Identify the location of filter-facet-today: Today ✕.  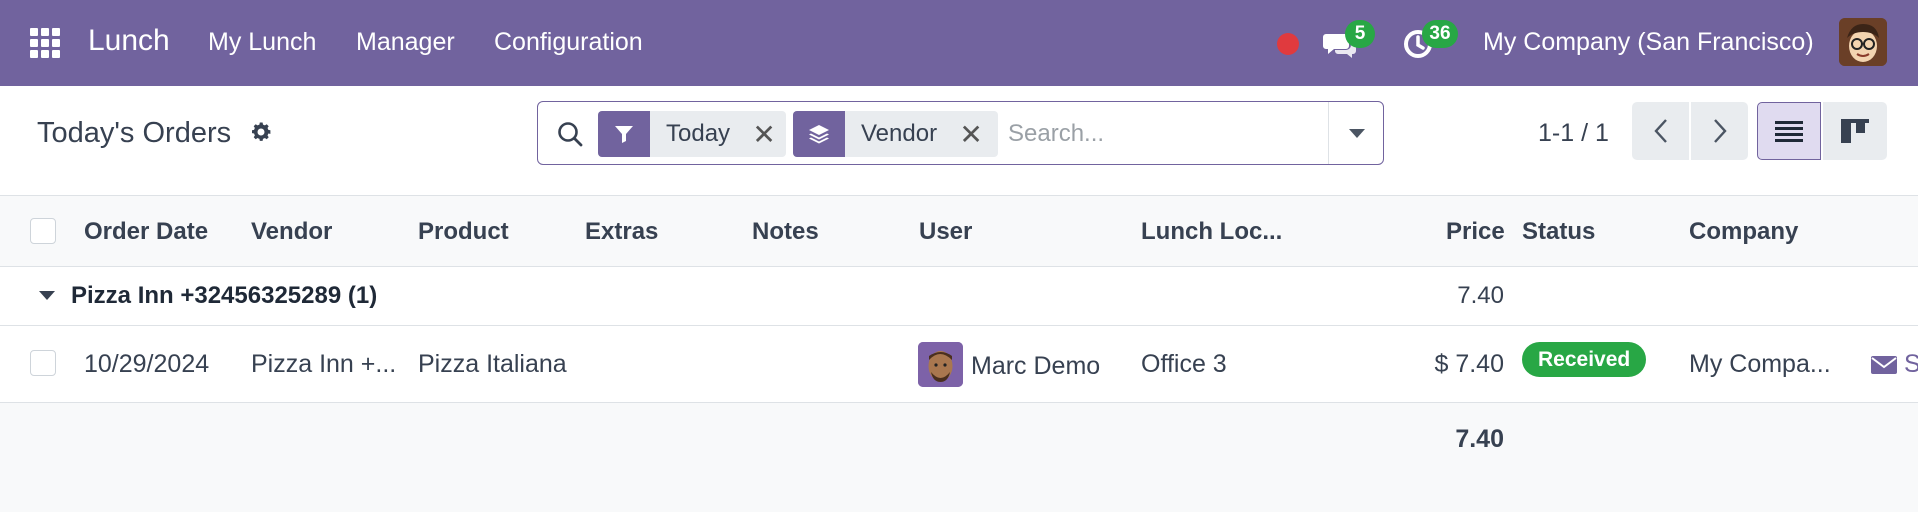
(692, 134).